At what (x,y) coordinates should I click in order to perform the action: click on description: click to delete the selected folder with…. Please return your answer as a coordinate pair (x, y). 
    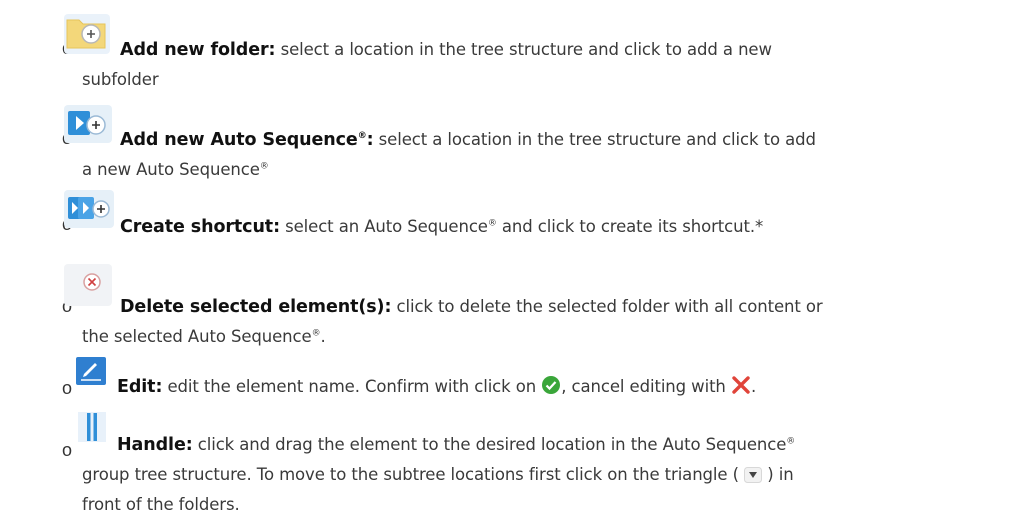
    Looking at the image, I should click on (609, 306).